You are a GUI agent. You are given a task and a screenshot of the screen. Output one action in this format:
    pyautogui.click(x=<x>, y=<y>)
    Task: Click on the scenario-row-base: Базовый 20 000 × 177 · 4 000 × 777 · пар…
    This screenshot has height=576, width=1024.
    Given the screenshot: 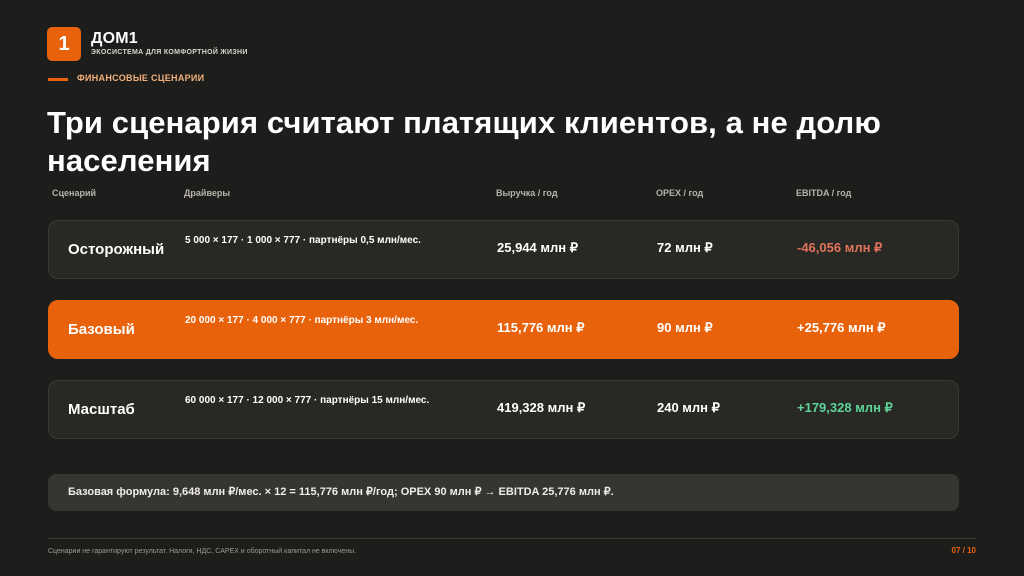 What is the action you would take?
    pyautogui.click(x=503, y=329)
    